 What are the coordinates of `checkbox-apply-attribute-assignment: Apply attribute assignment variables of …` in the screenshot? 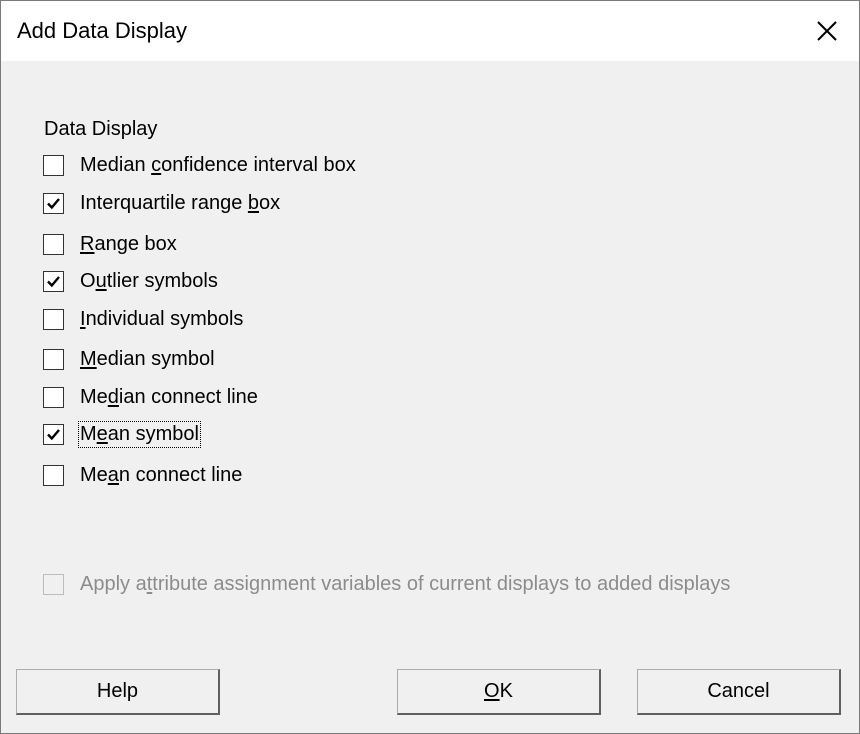 It's located at (386, 584).